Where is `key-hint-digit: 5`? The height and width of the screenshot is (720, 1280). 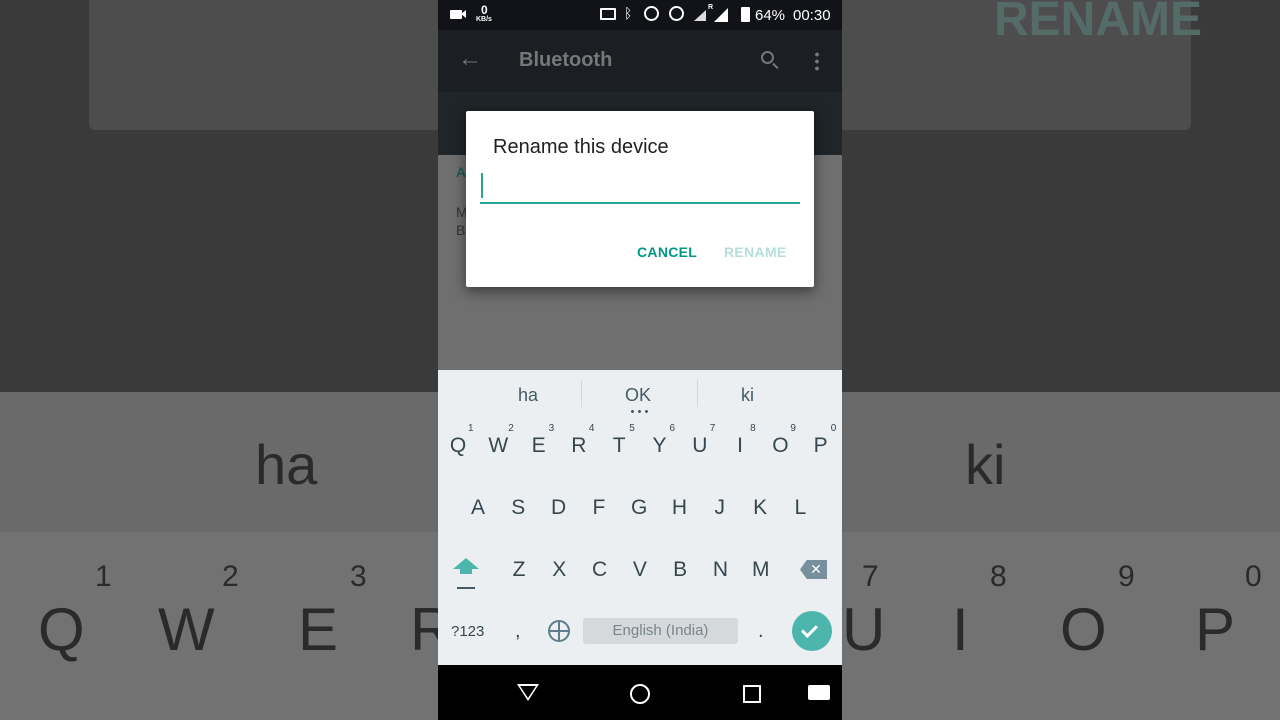
key-hint-digit: 5 is located at coordinates (632, 428).